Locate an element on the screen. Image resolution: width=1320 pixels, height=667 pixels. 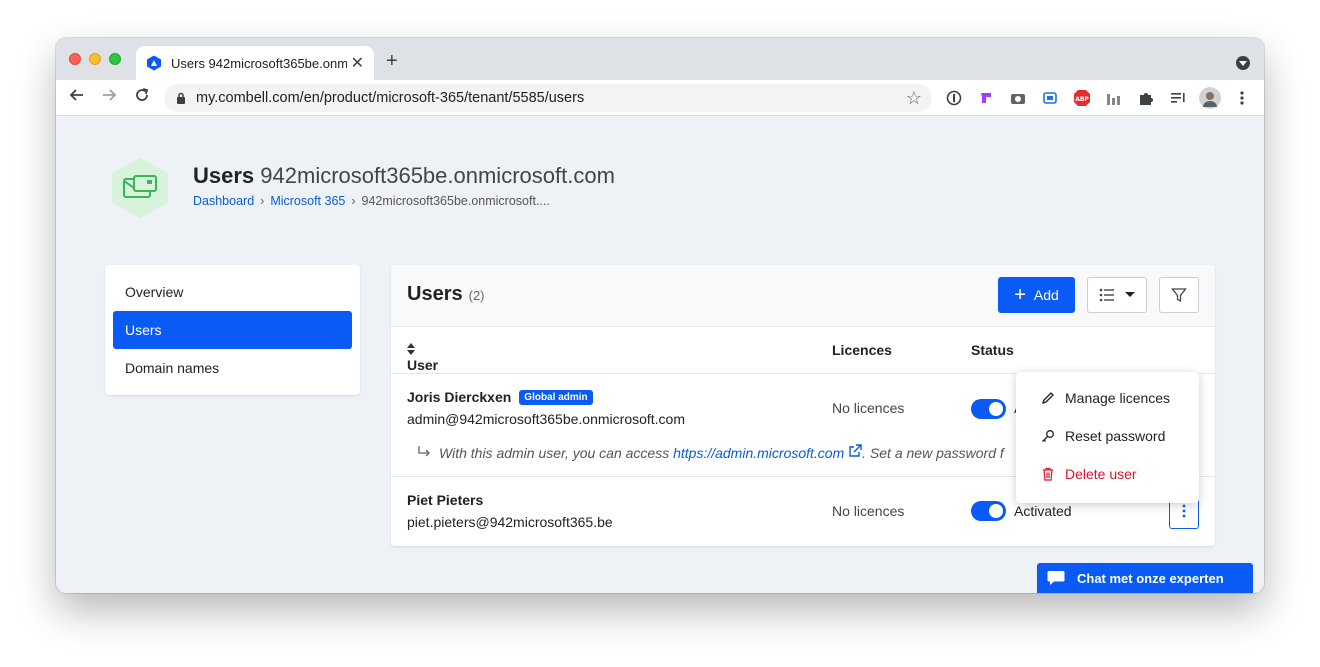
view-toggle-button is located at coordinates (1117, 295).